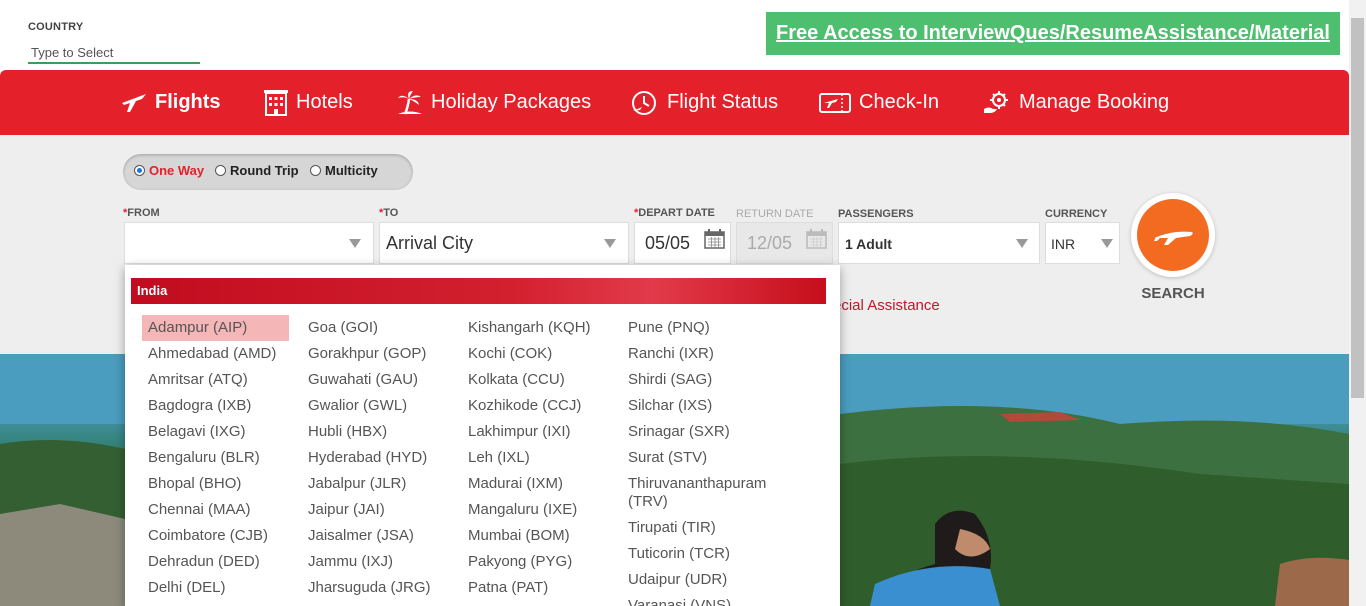 The image size is (1366, 606). Describe the element at coordinates (410, 102) in the screenshot. I see `palm-tree-icon` at that location.